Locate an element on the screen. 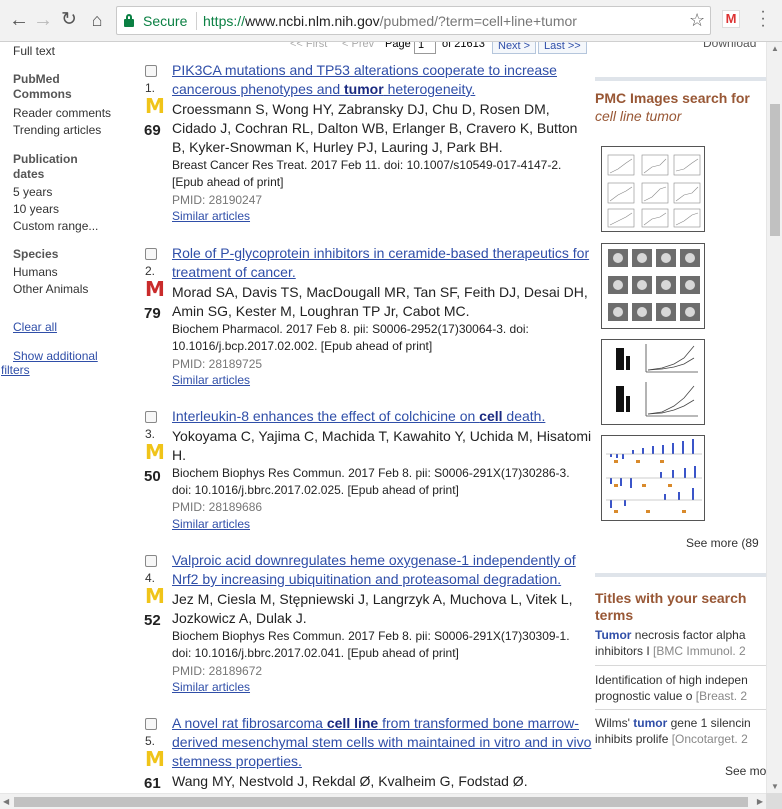 This screenshot has height=809, width=782. pager-first: << First is located at coordinates (309, 46).